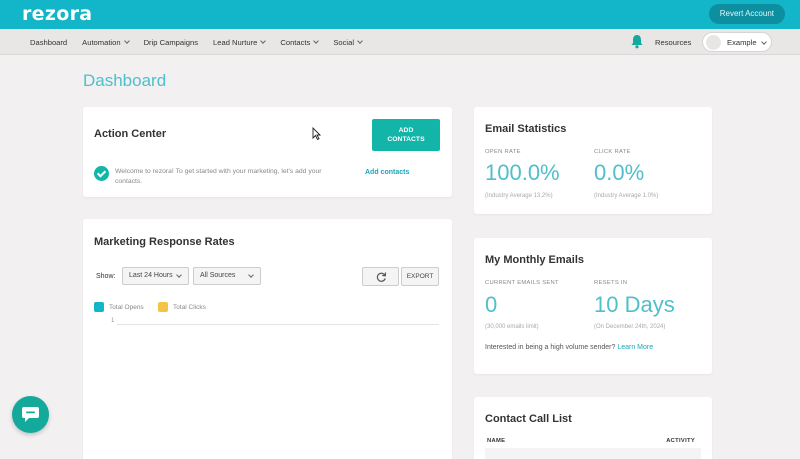 This screenshot has height=459, width=800. What do you see at coordinates (637, 41) in the screenshot?
I see `notification-bell-icon` at bounding box center [637, 41].